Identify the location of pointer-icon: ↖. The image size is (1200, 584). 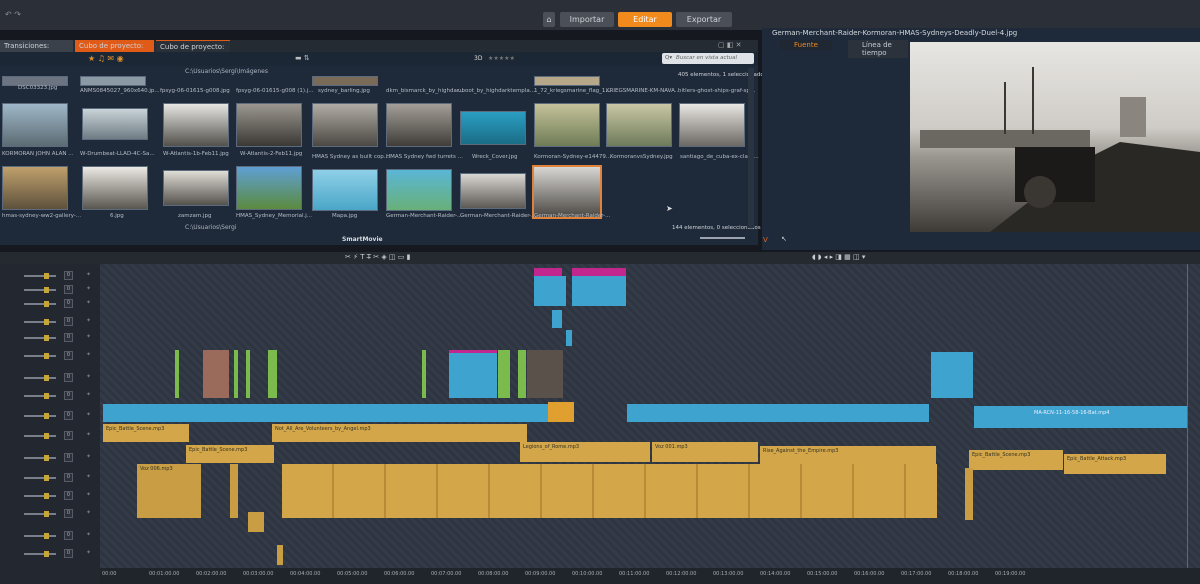
(784, 239).